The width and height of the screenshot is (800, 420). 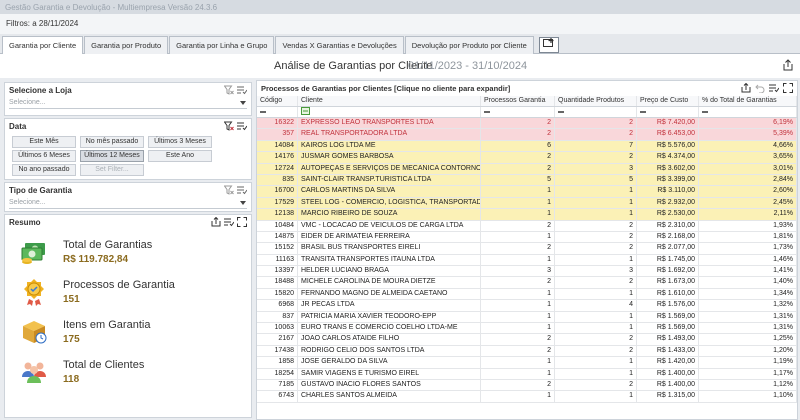 I want to click on preco-cell: R$ 2.310,00, so click(x=668, y=225).